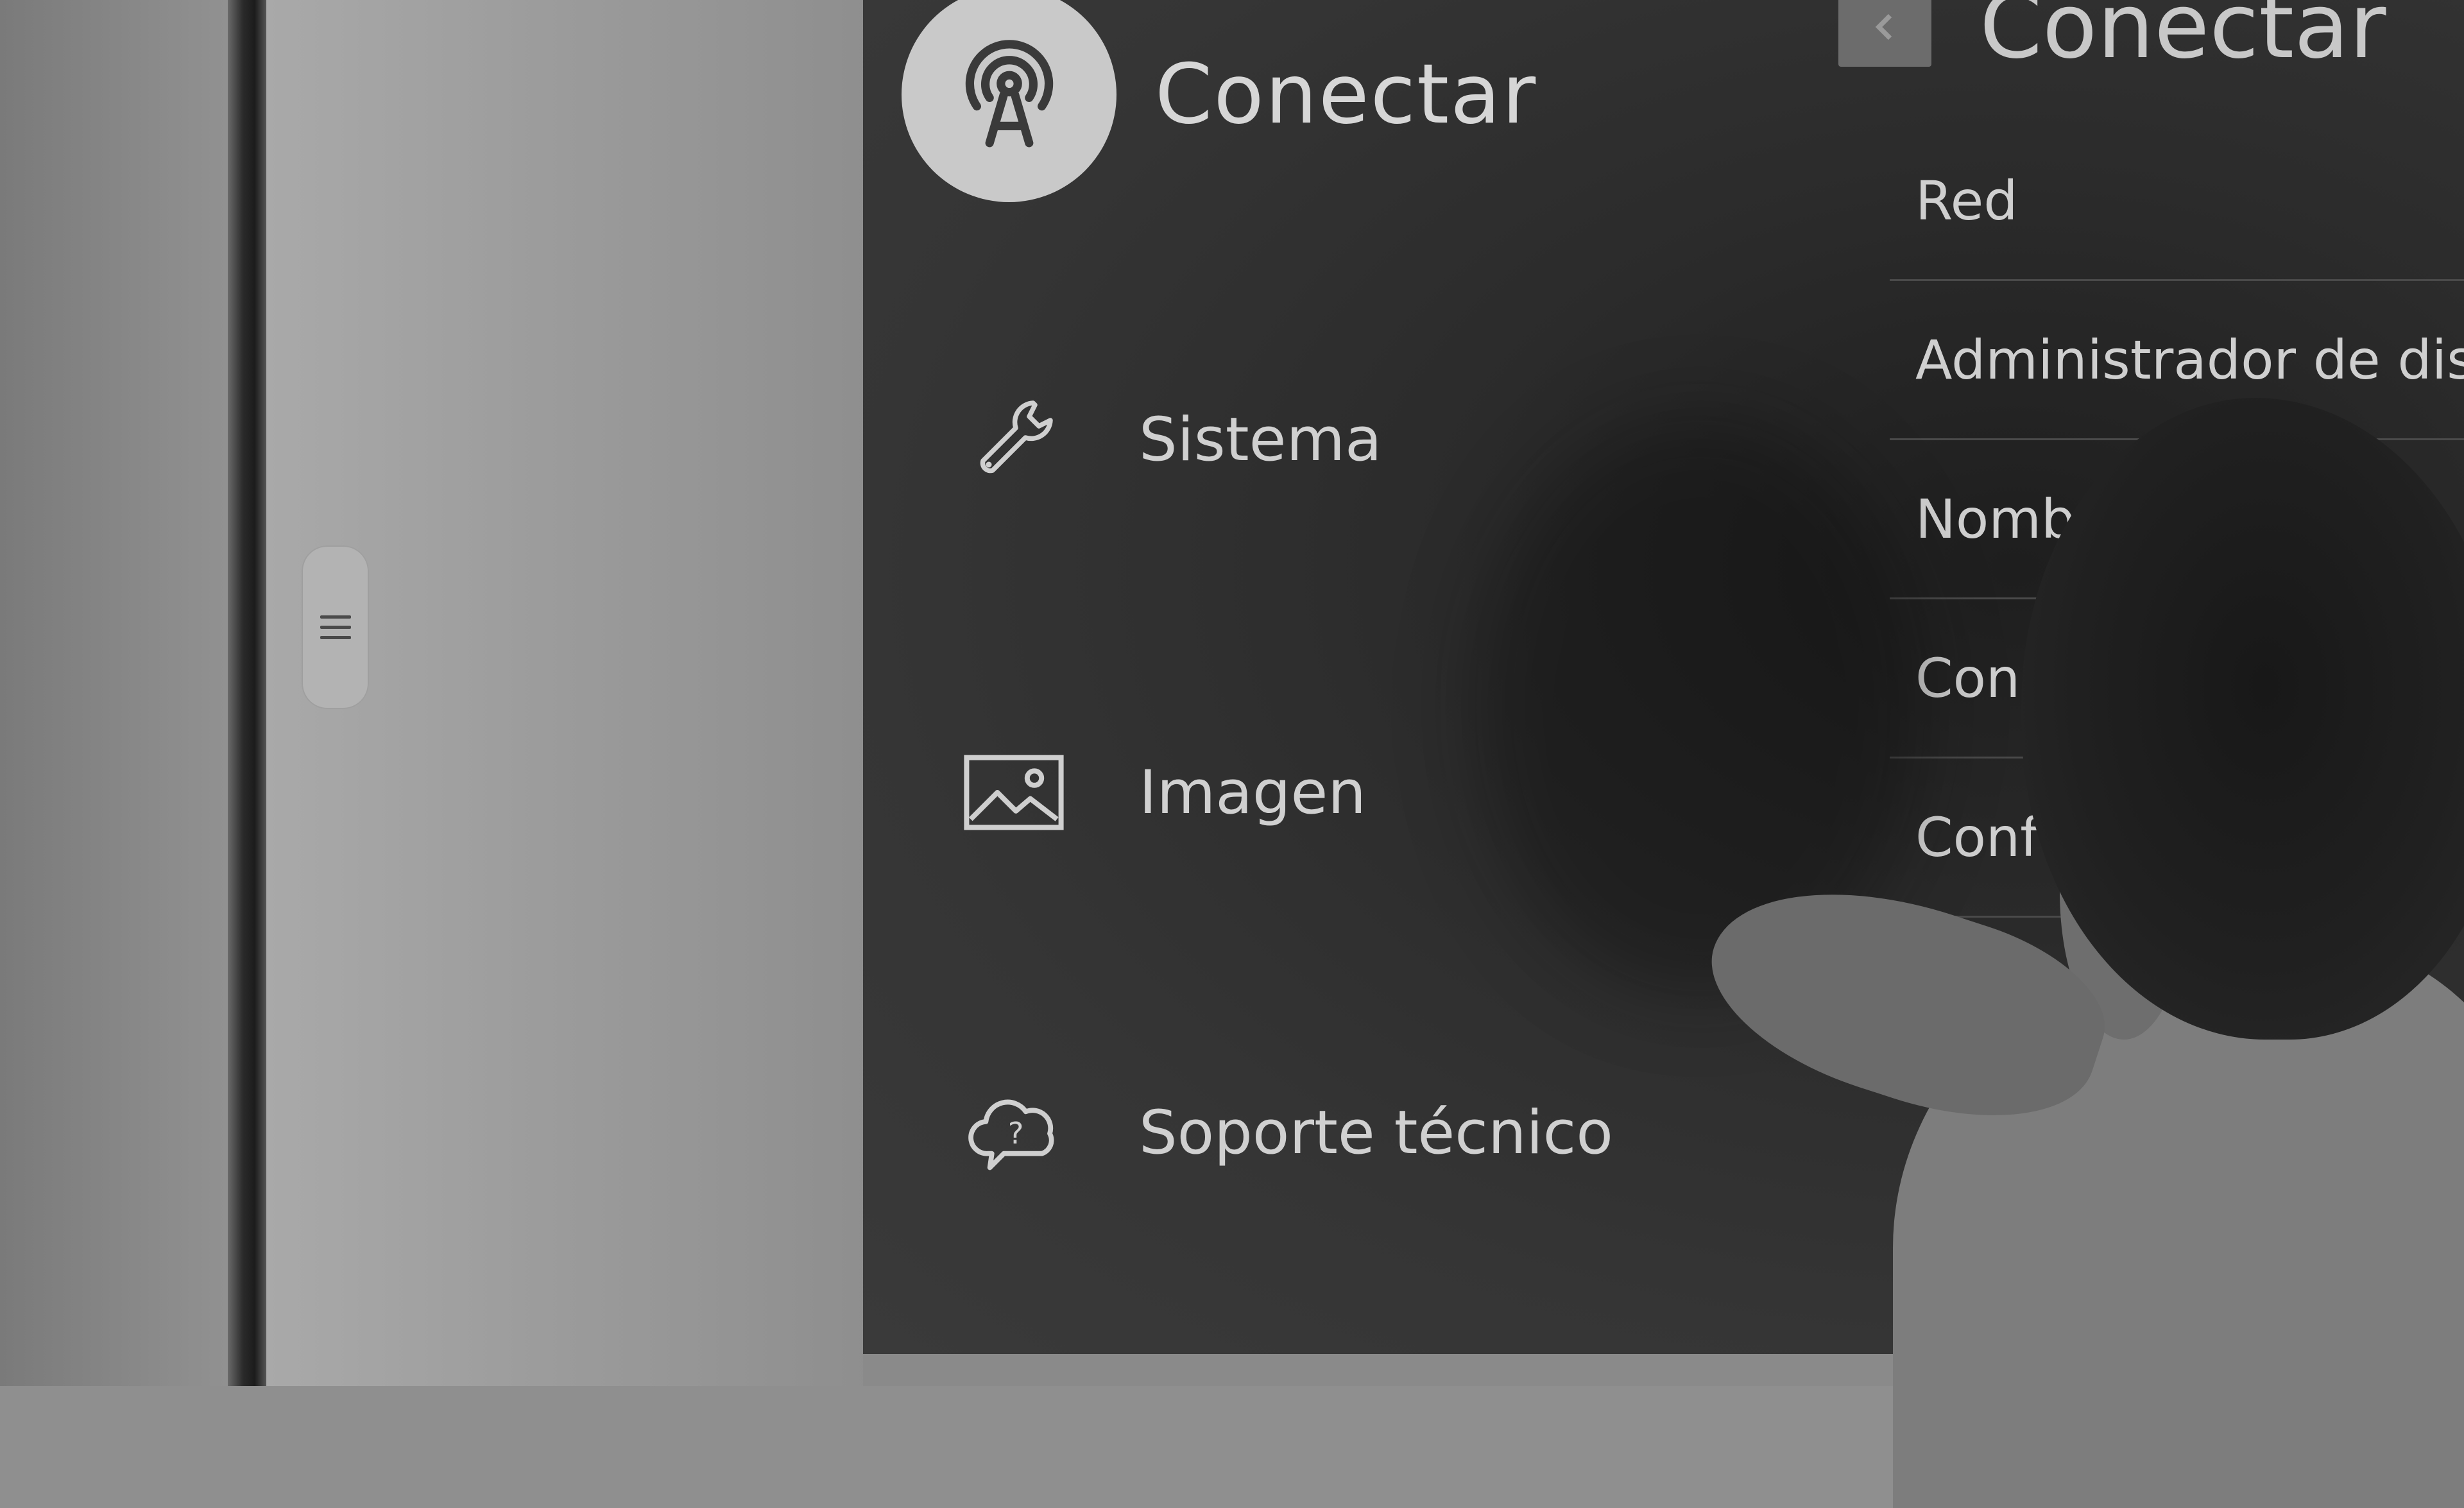  I want to click on side-menu-handle, so click(336, 627).